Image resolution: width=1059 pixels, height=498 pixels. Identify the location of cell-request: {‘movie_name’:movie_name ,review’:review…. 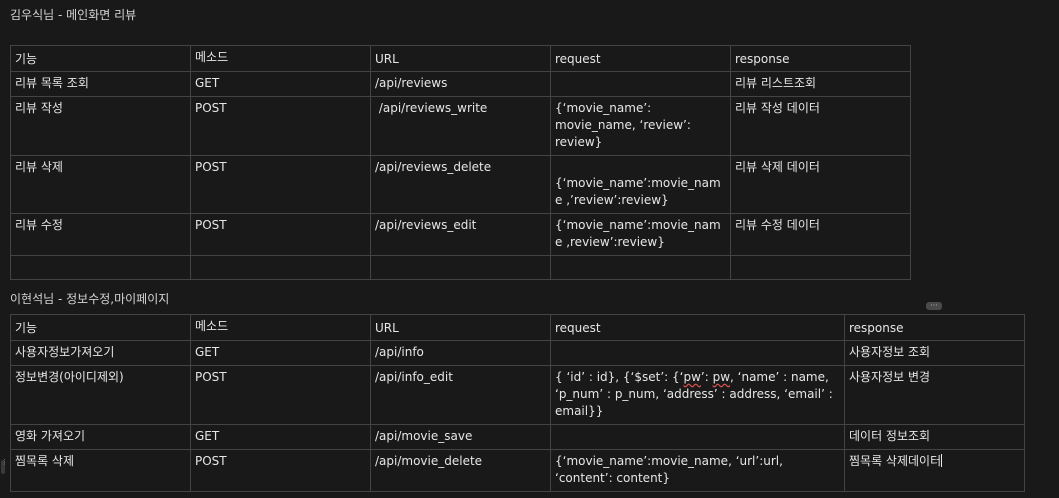
(640, 234).